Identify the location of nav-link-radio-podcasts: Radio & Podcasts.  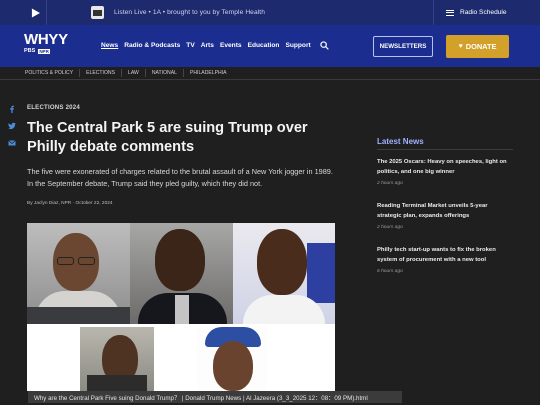
(152, 45).